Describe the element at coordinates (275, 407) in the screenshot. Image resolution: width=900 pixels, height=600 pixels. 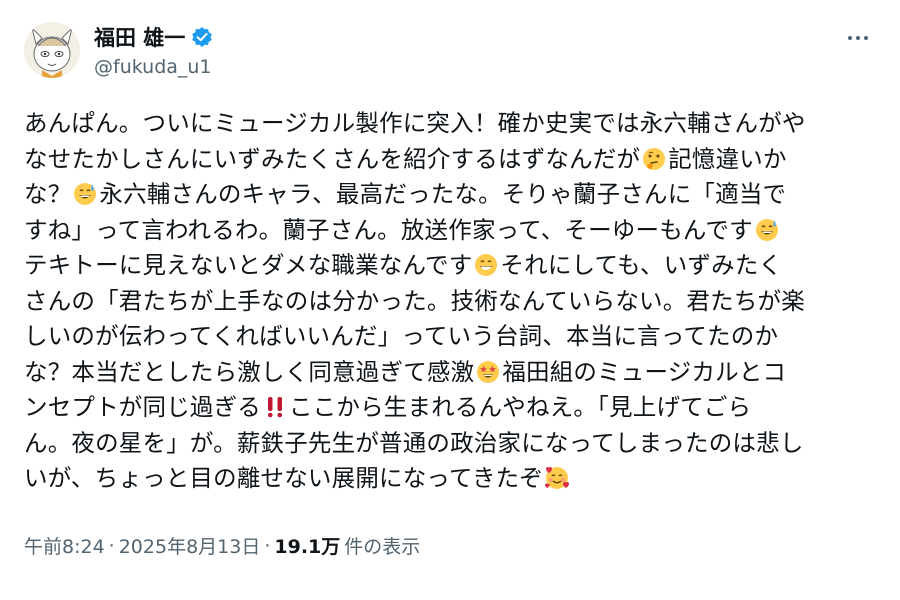
I see `double-exclamation-icon` at that location.